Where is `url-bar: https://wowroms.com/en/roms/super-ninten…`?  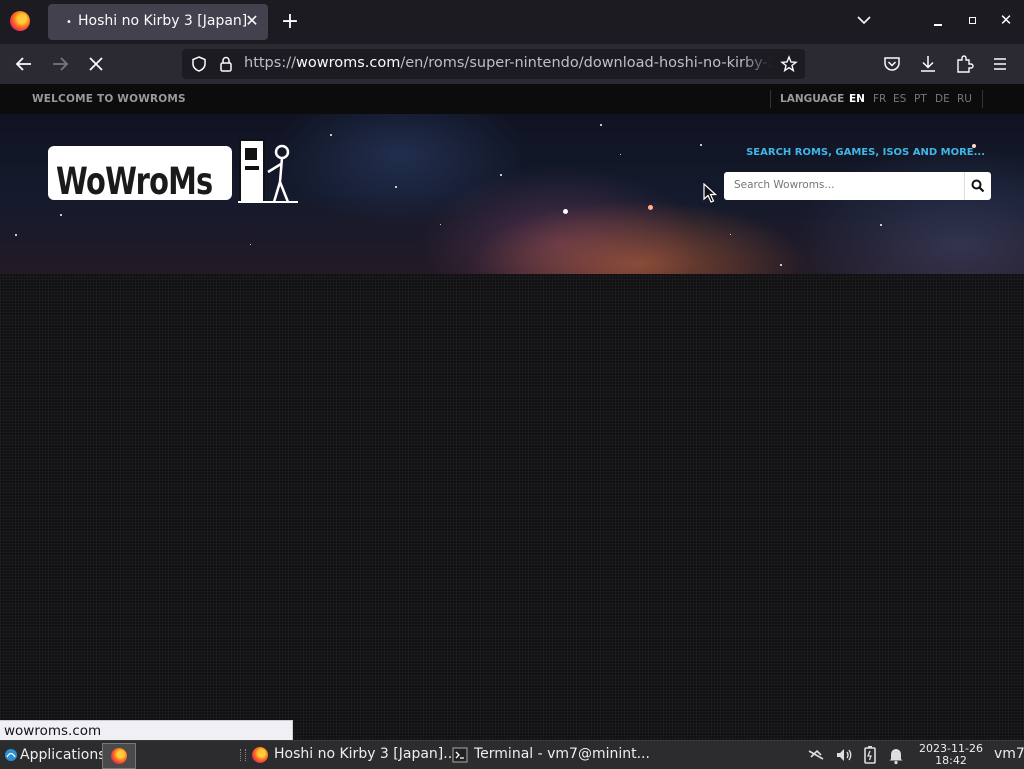 url-bar: https://wowroms.com/en/roms/super-ninten… is located at coordinates (493, 64).